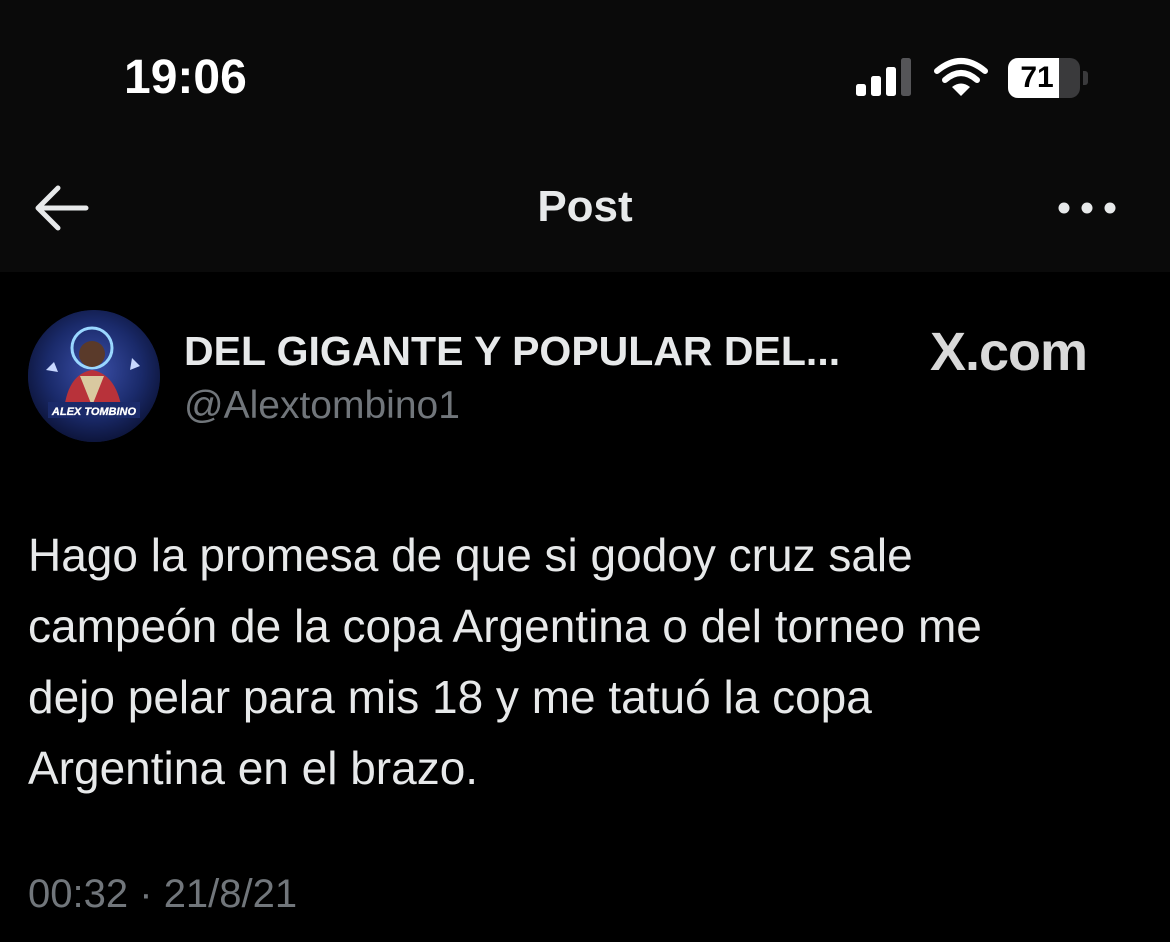 This screenshot has width=1170, height=942. What do you see at coordinates (78, 894) in the screenshot?
I see `post-time: 00:32` at bounding box center [78, 894].